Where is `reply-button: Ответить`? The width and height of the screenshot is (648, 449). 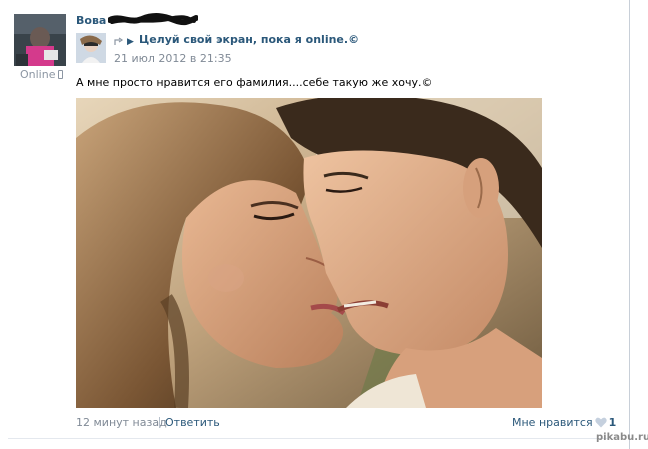 reply-button: Ответить is located at coordinates (192, 423).